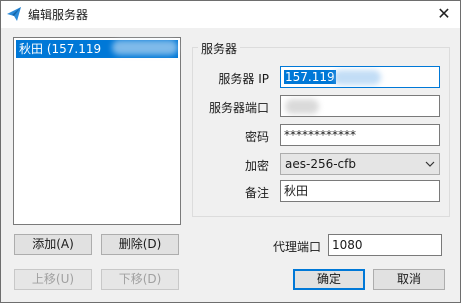 The width and height of the screenshot is (461, 303). What do you see at coordinates (230, 14) in the screenshot?
I see `title-bar: 编辑服务器 ✕` at bounding box center [230, 14].